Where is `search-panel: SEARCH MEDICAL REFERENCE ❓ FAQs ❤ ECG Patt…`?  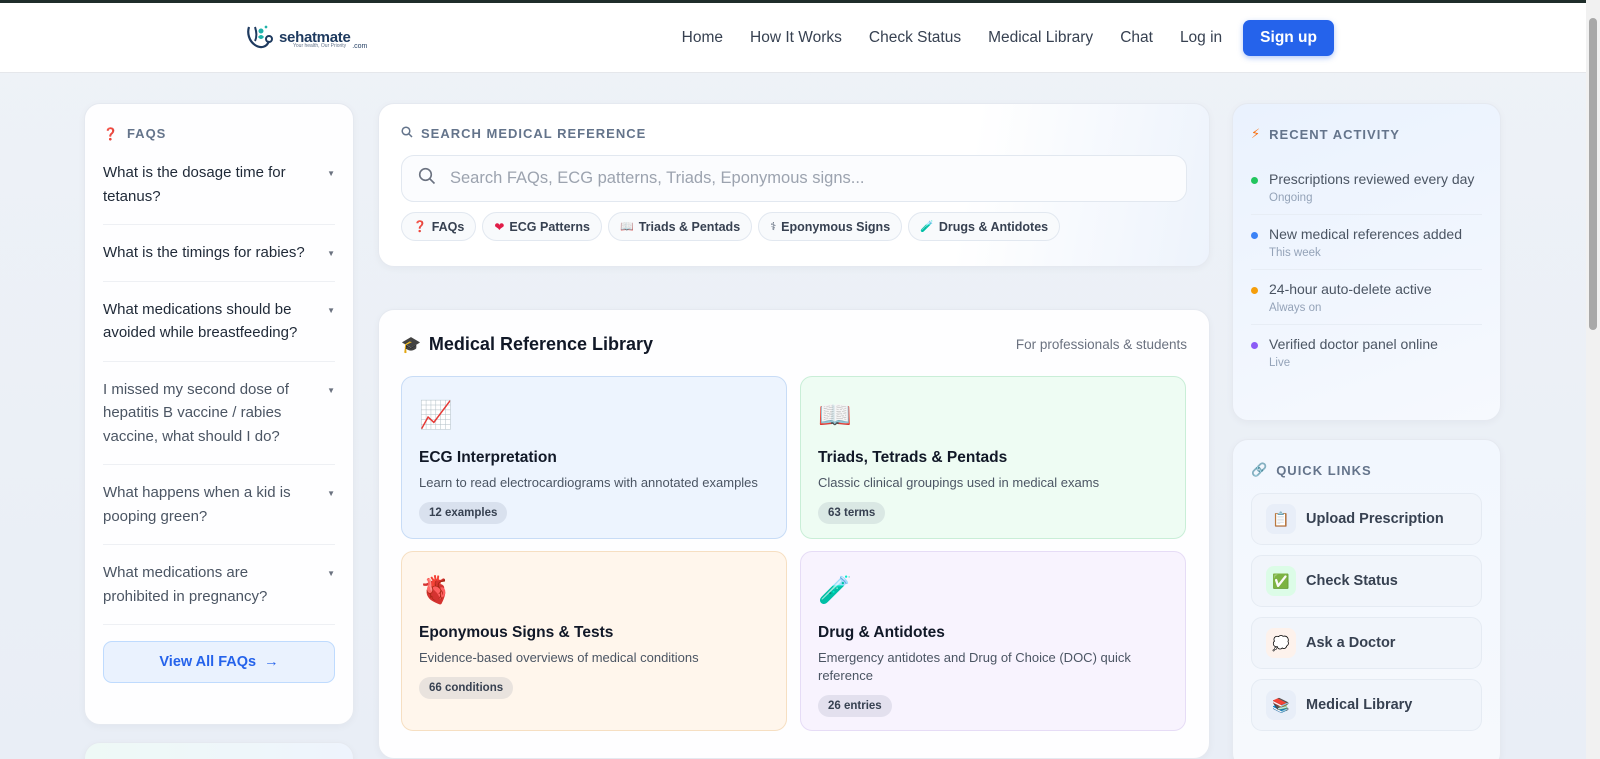 search-panel: SEARCH MEDICAL REFERENCE ❓ FAQs ❤ ECG Patt… is located at coordinates (794, 185).